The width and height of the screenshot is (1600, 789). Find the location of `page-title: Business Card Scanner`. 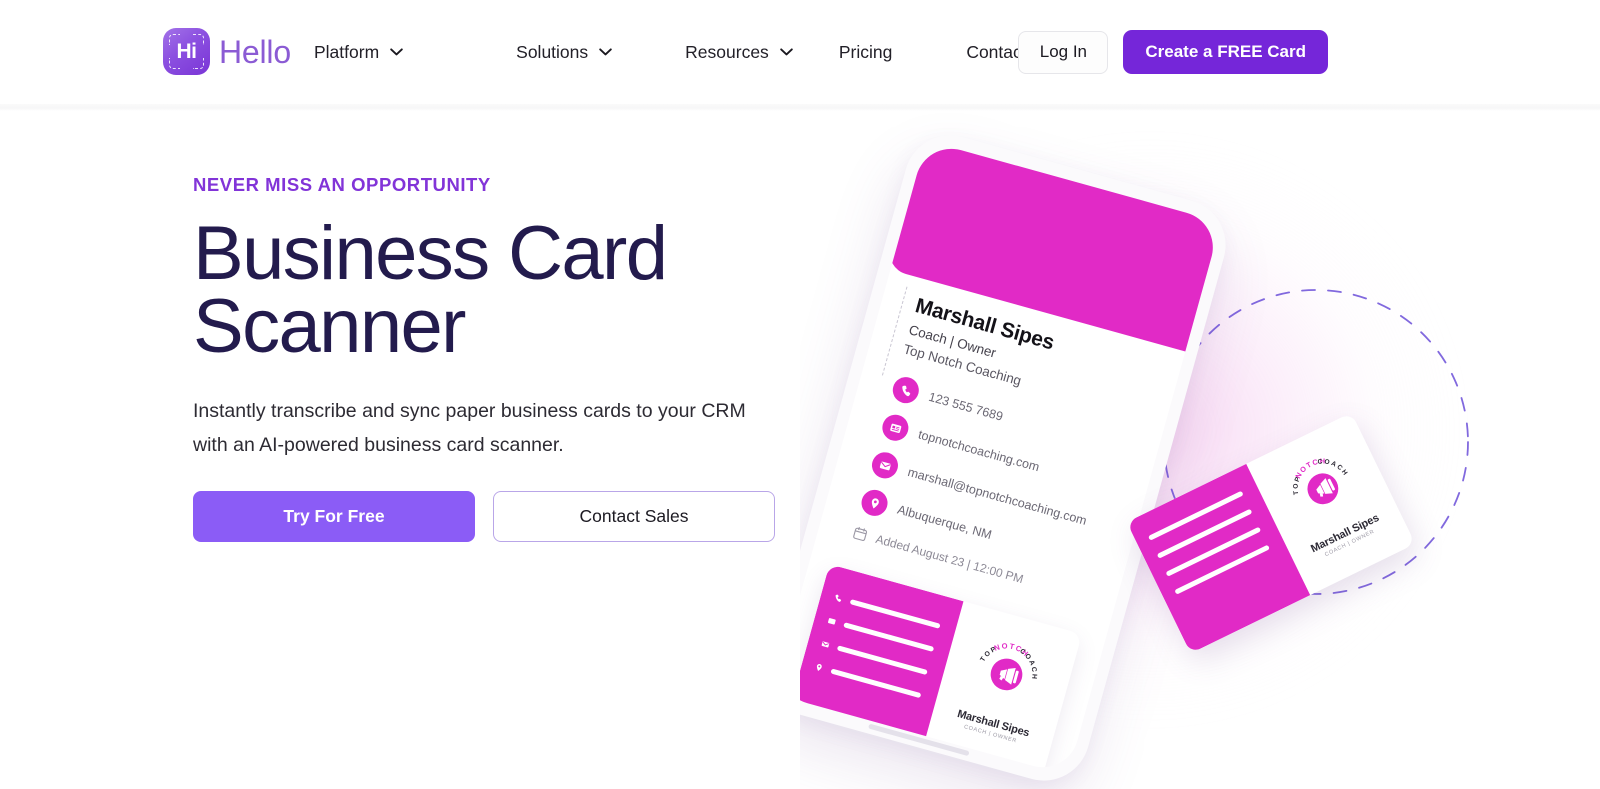

page-title: Business Card Scanner is located at coordinates (430, 290).